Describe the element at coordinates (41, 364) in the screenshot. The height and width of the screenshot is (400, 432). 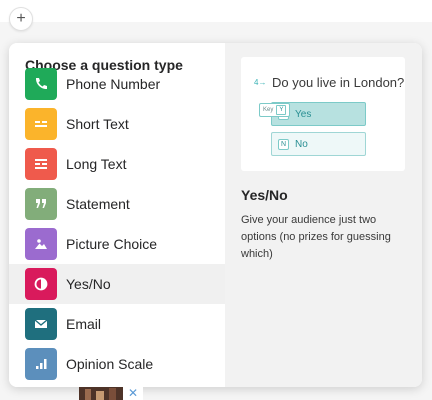
I see `opinion-scale-icon` at that location.